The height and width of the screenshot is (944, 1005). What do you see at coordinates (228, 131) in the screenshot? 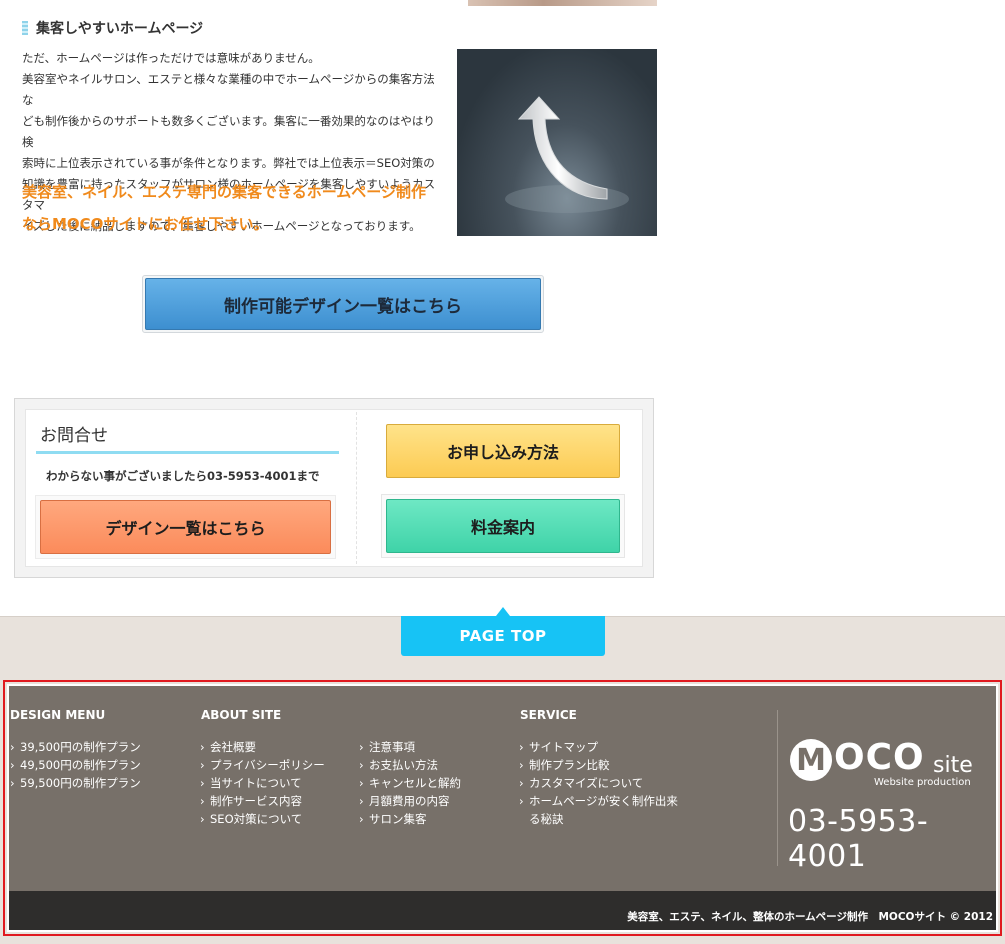
I see `paragraph-line: ども制作後からのサポートも数多くございます。集客に一番効果的なのはやはり検` at bounding box center [228, 131].